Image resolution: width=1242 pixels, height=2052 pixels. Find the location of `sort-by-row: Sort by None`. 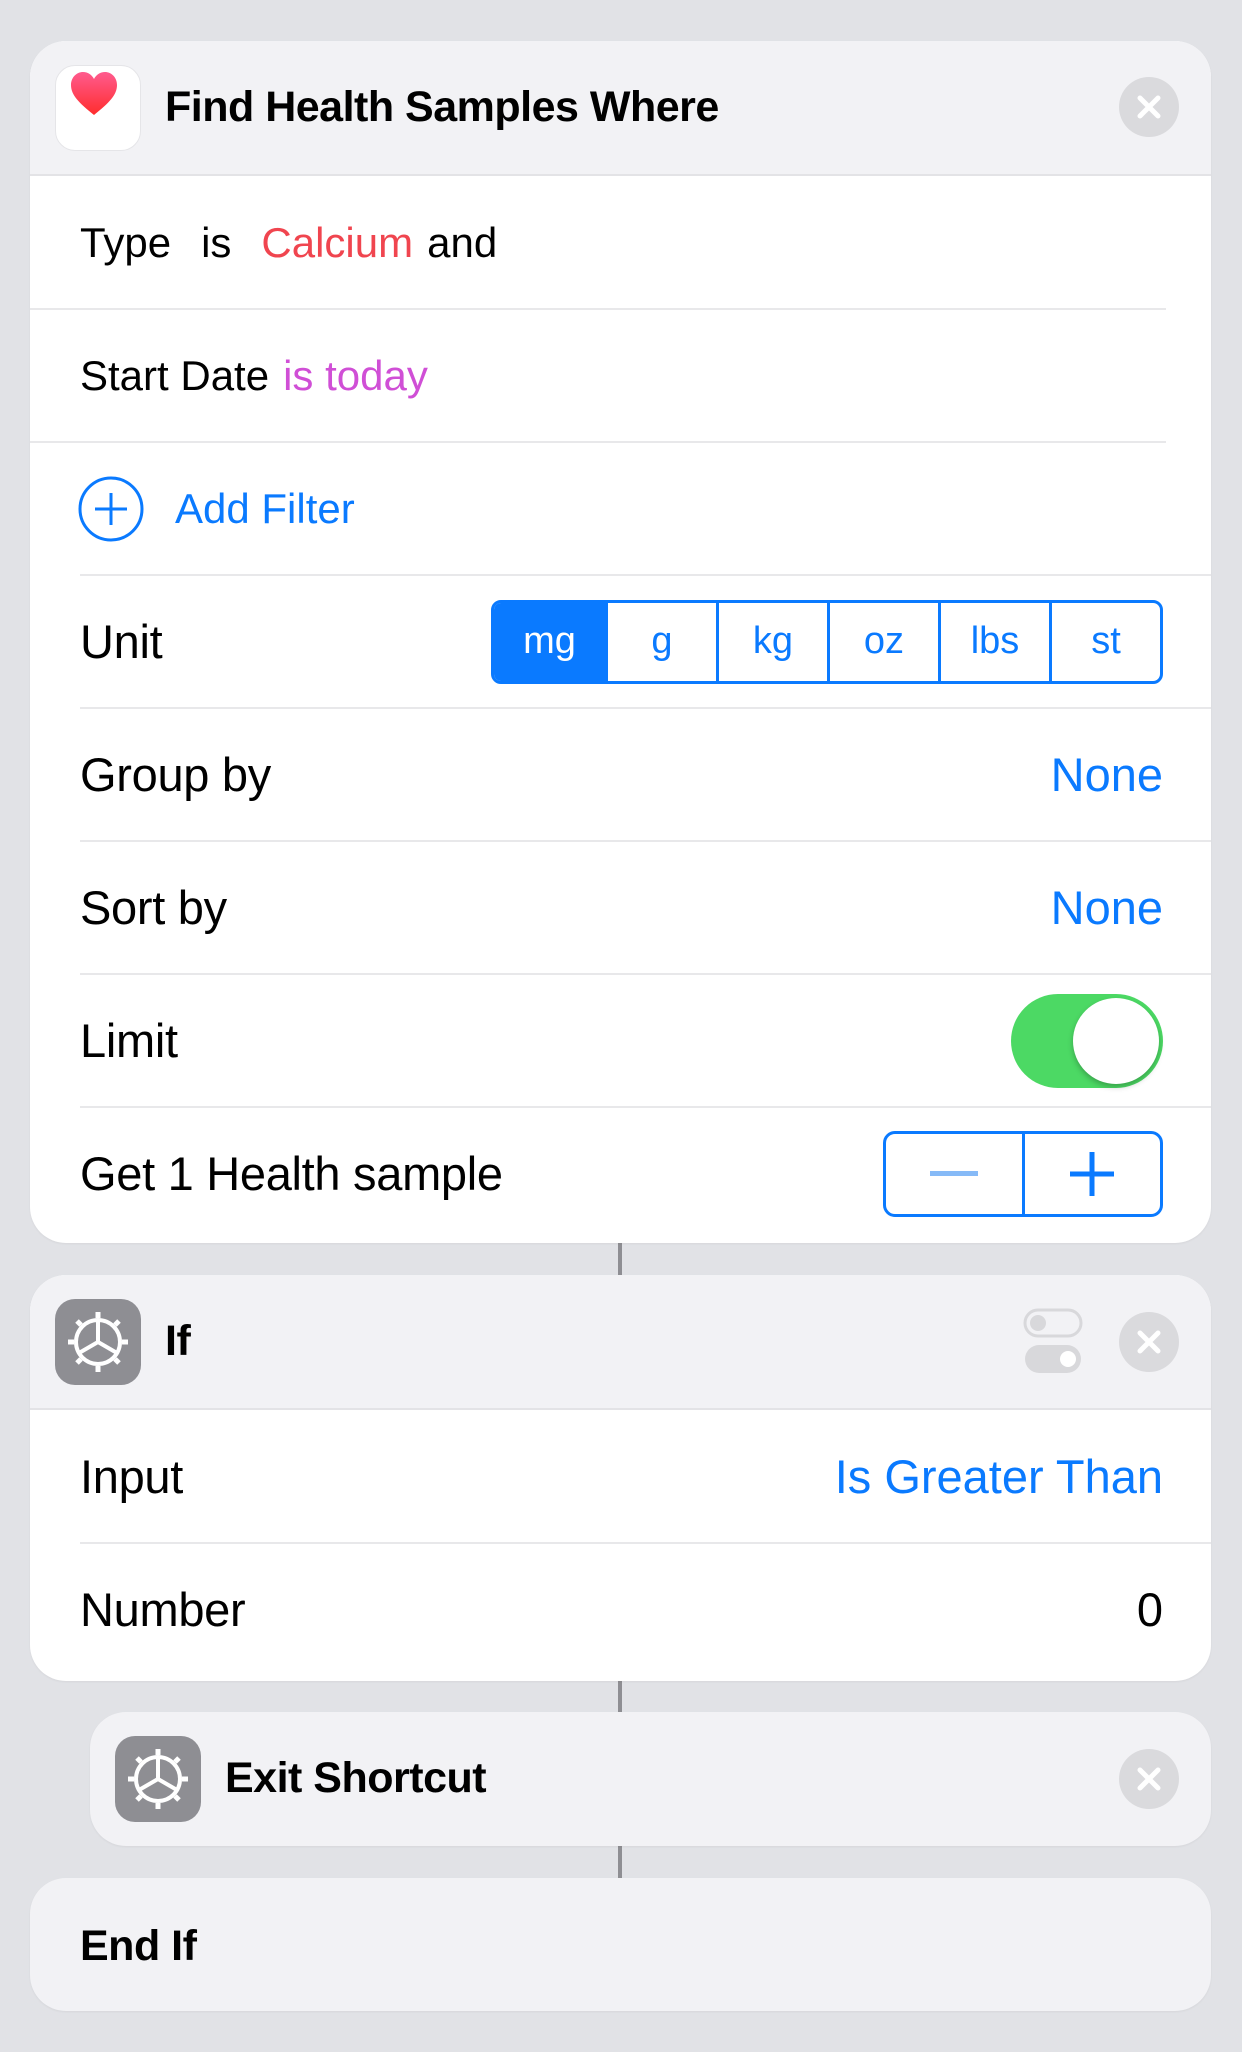

sort-by-row: Sort by None is located at coordinates (620, 907).